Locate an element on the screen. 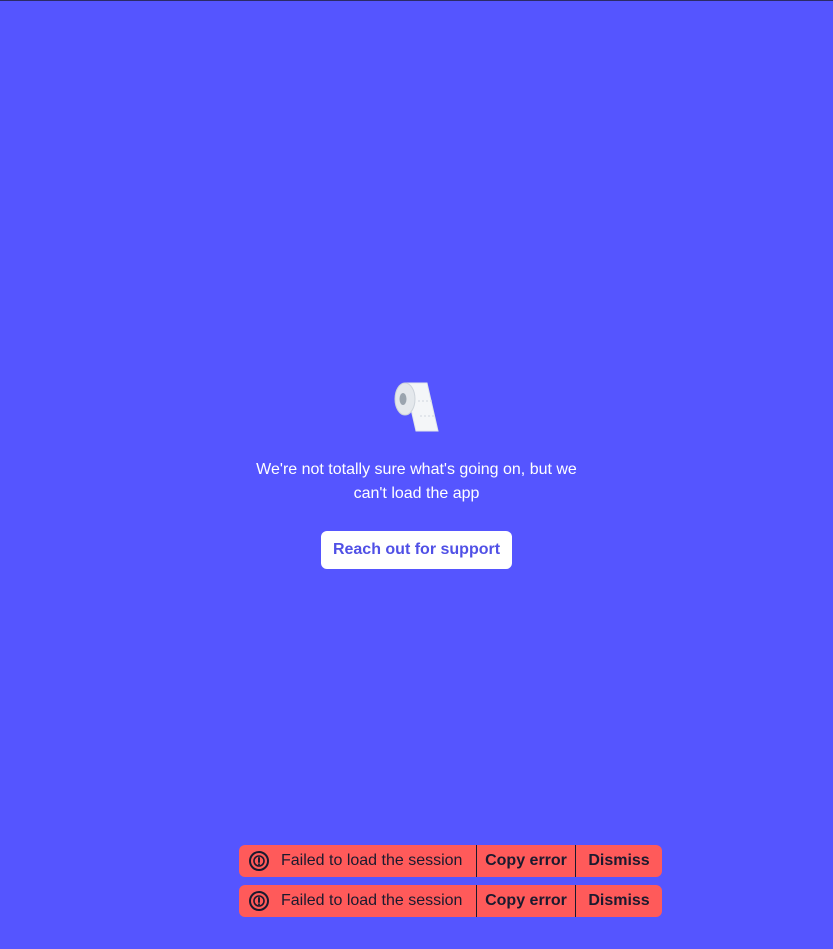 The image size is (833, 949). toilet-paper-roll-icon is located at coordinates (416, 407).